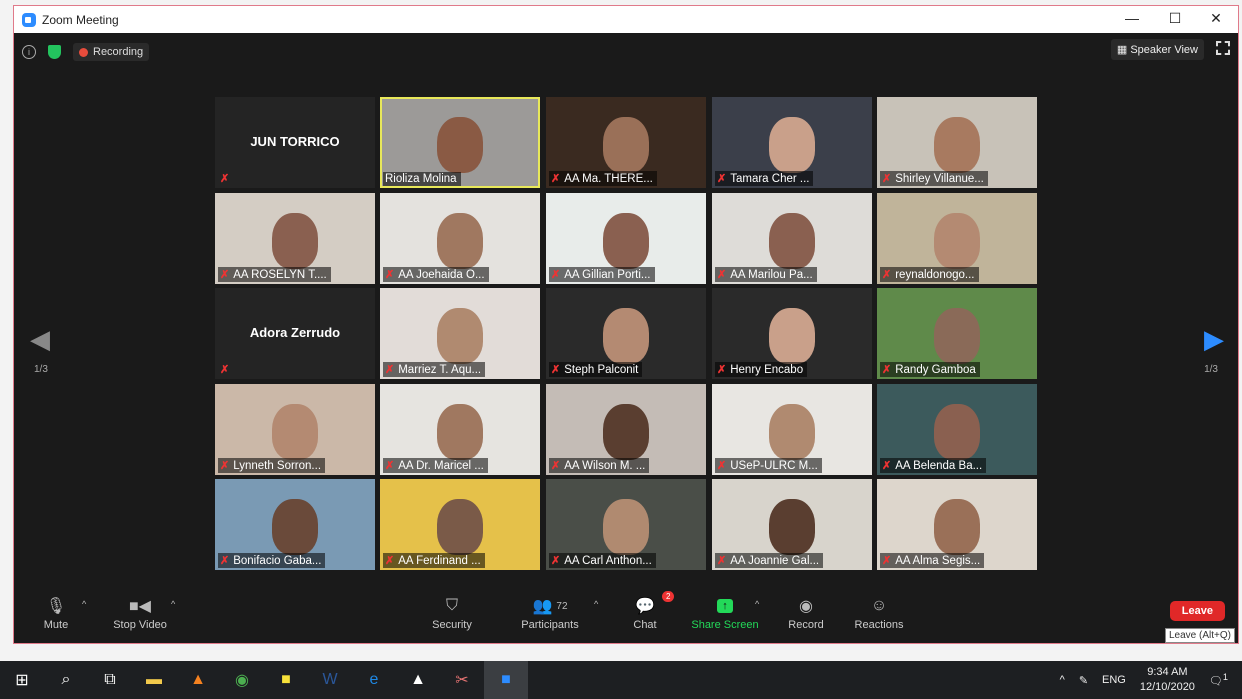 This screenshot has height=699, width=1242. What do you see at coordinates (22, 680) in the screenshot?
I see `start-windows-icon: ⊞` at bounding box center [22, 680].